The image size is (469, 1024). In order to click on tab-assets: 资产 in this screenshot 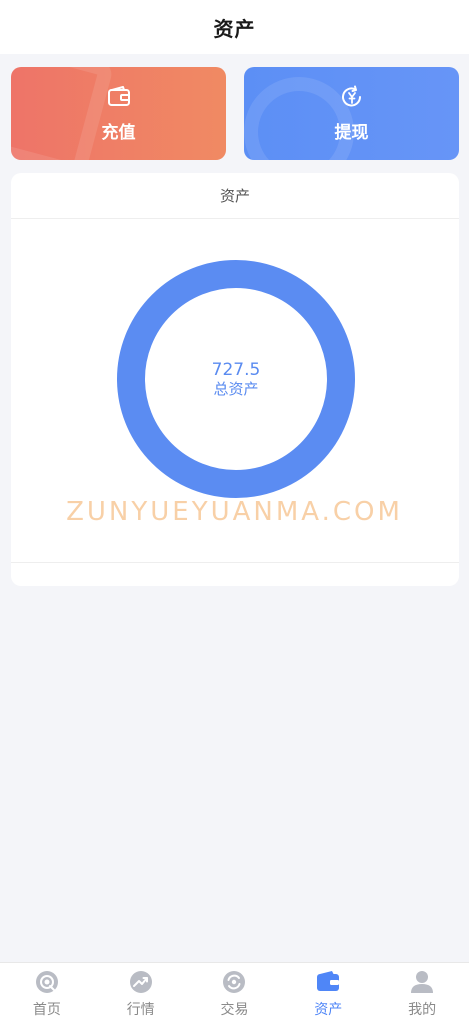, I will do `click(328, 993)`.